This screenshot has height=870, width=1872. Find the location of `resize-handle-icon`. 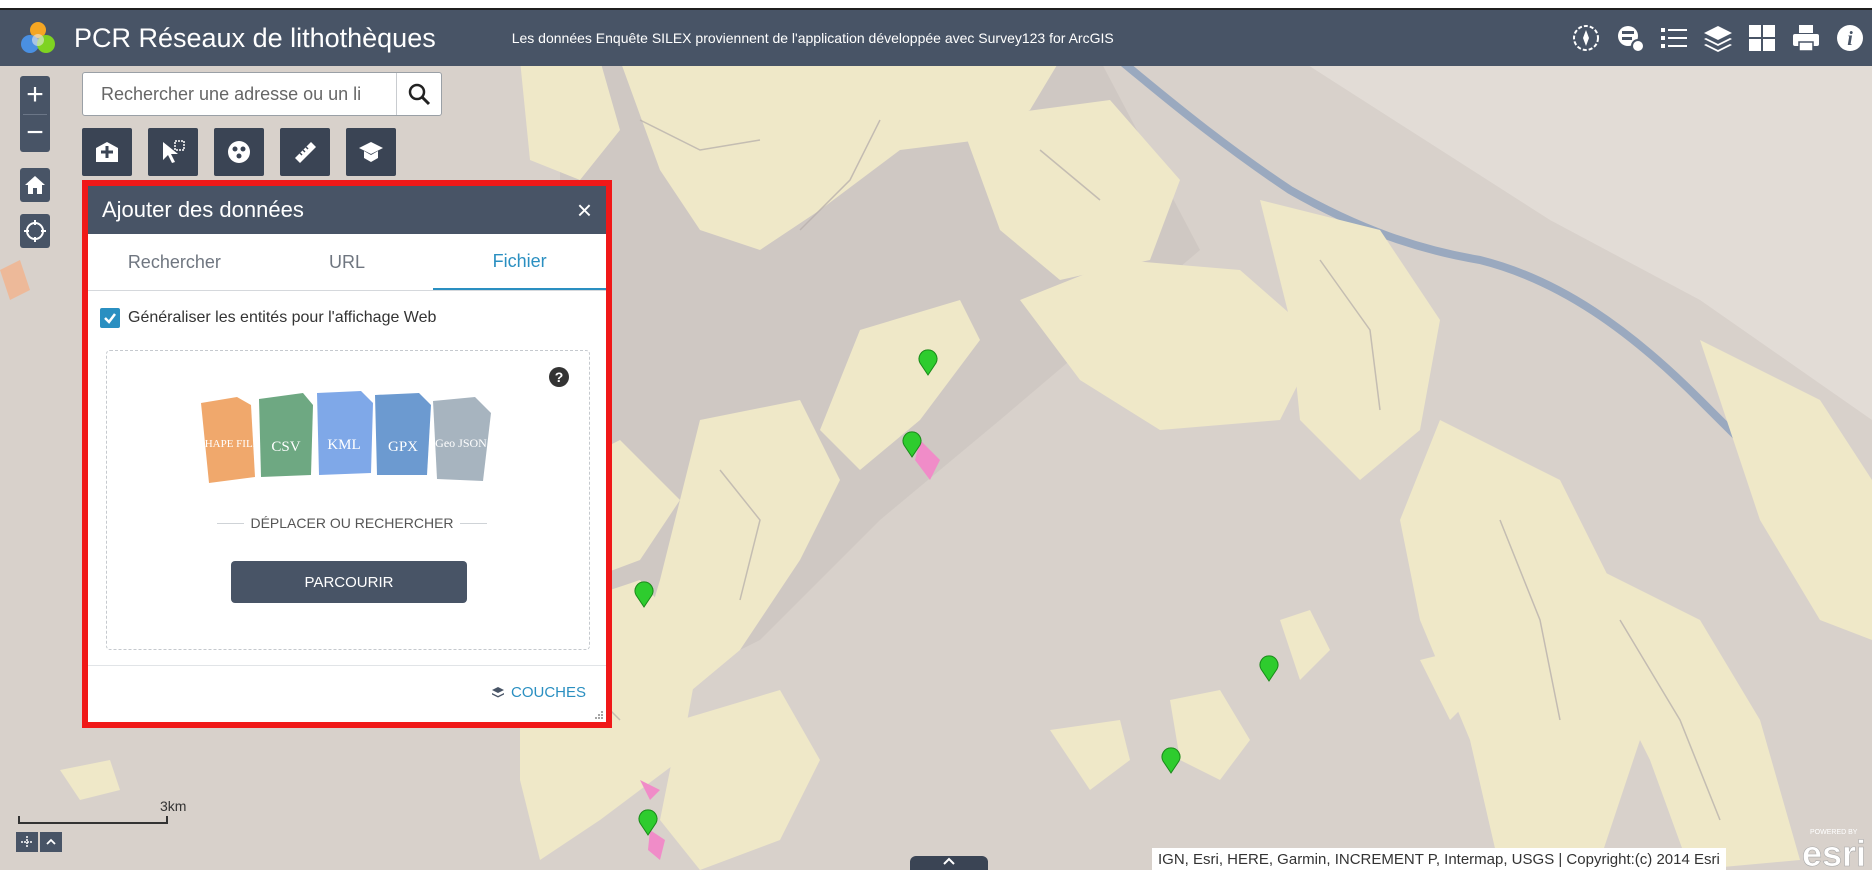

resize-handle-icon is located at coordinates (599, 715).